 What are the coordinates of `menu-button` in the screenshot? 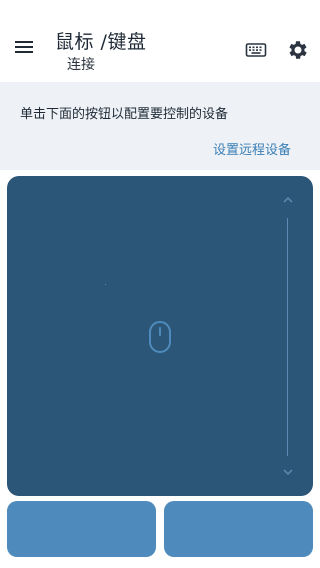 It's located at (24, 47).